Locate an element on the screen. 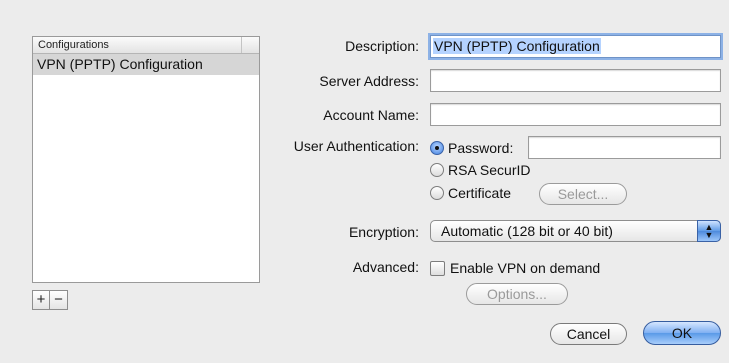  popup-arrows-icon: ▲ ▼ is located at coordinates (709, 231).